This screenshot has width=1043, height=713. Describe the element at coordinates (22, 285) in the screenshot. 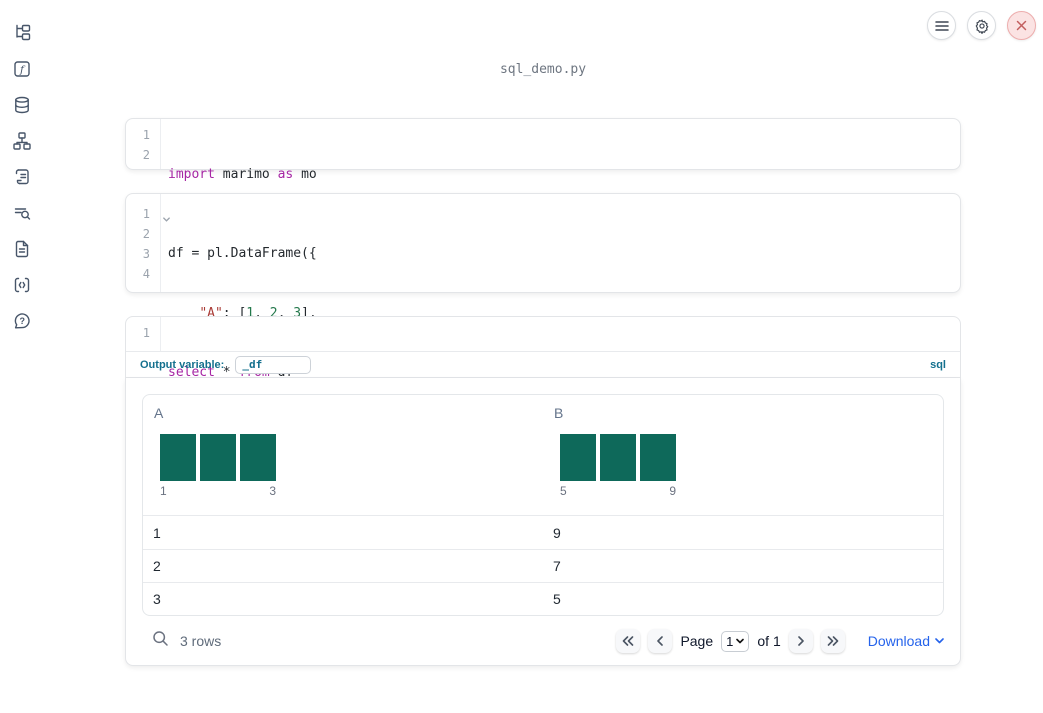

I see `snippets-icon` at that location.